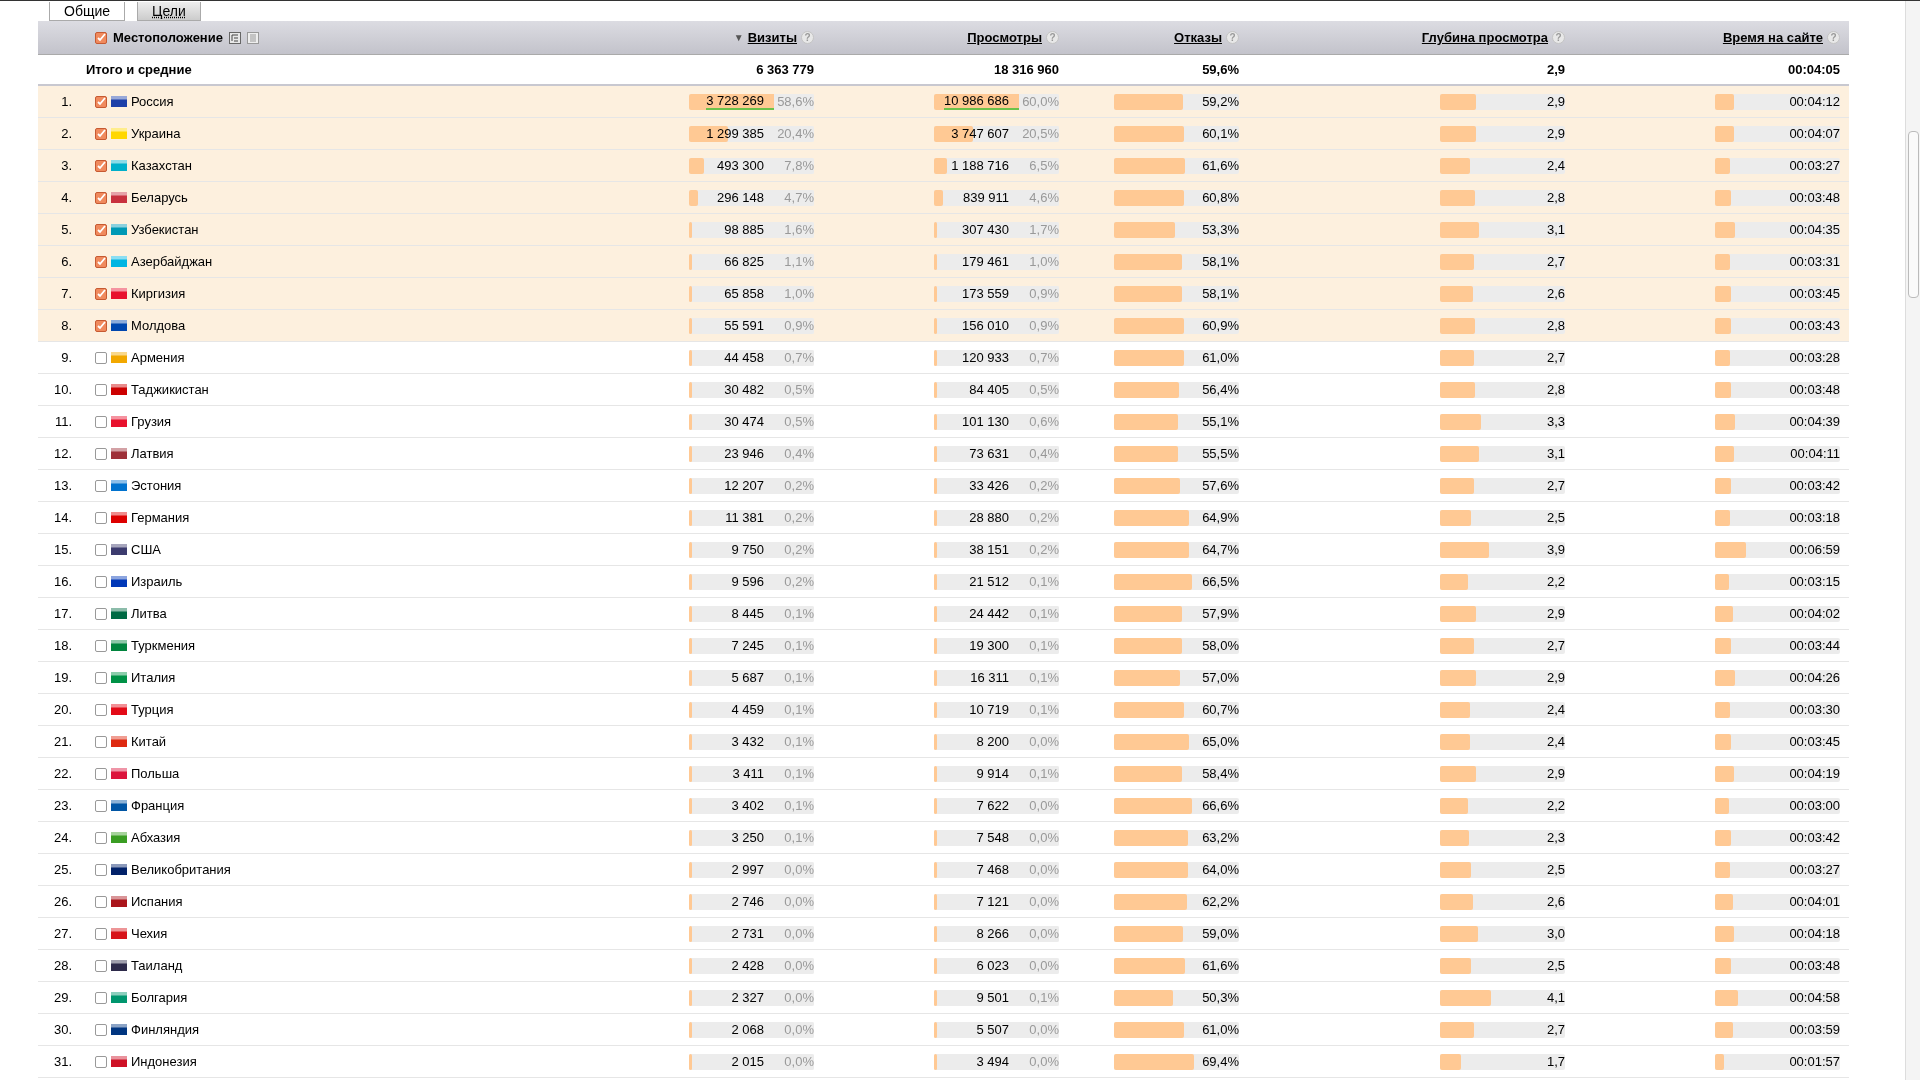 Image resolution: width=1920 pixels, height=1080 pixels. What do you see at coordinates (943, 230) in the screenshot?
I see `table-row: 5. Узбекистан 98 885 1,6% 307 430 1,7% 53,3% 3,1 00:04:35` at bounding box center [943, 230].